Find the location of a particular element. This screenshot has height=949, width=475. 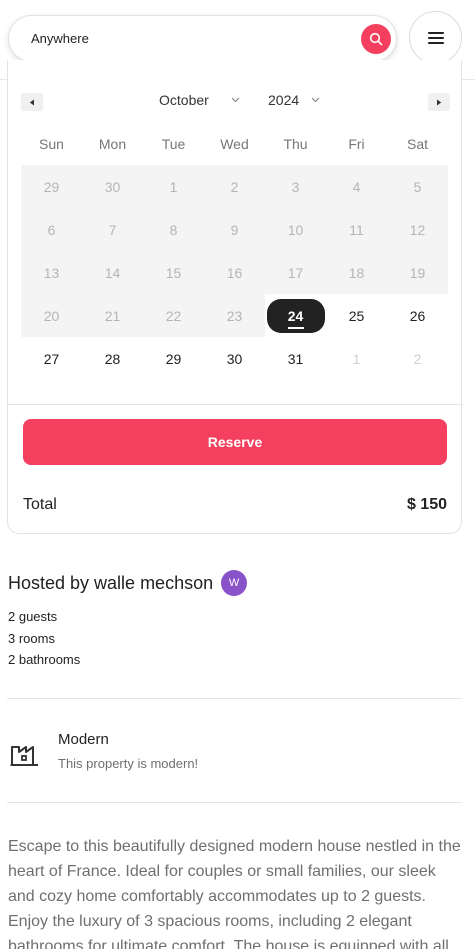

calendar-day: 6 is located at coordinates (51, 229).